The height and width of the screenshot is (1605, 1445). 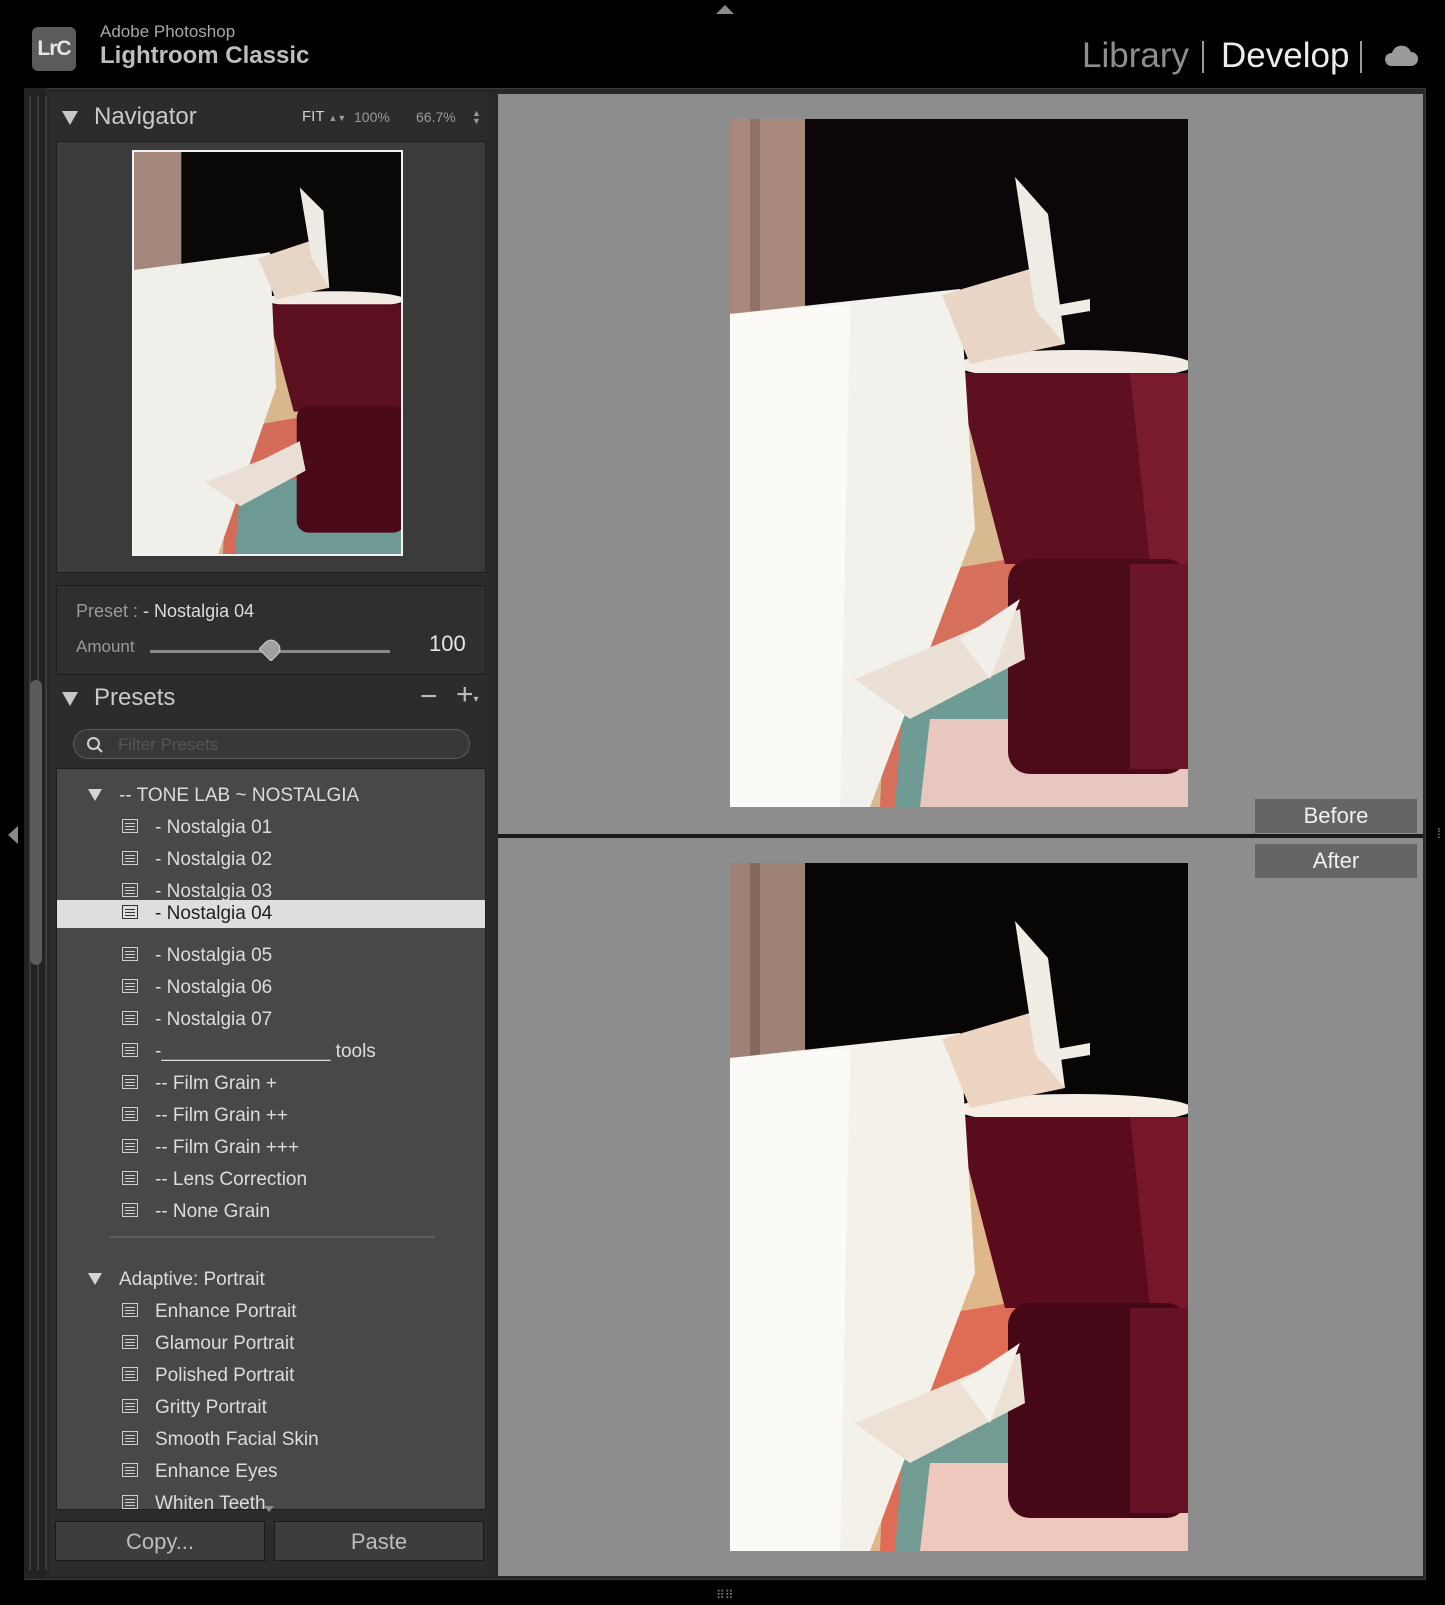 I want to click on preset-item: Enhance Eyes, so click(x=271, y=1472).